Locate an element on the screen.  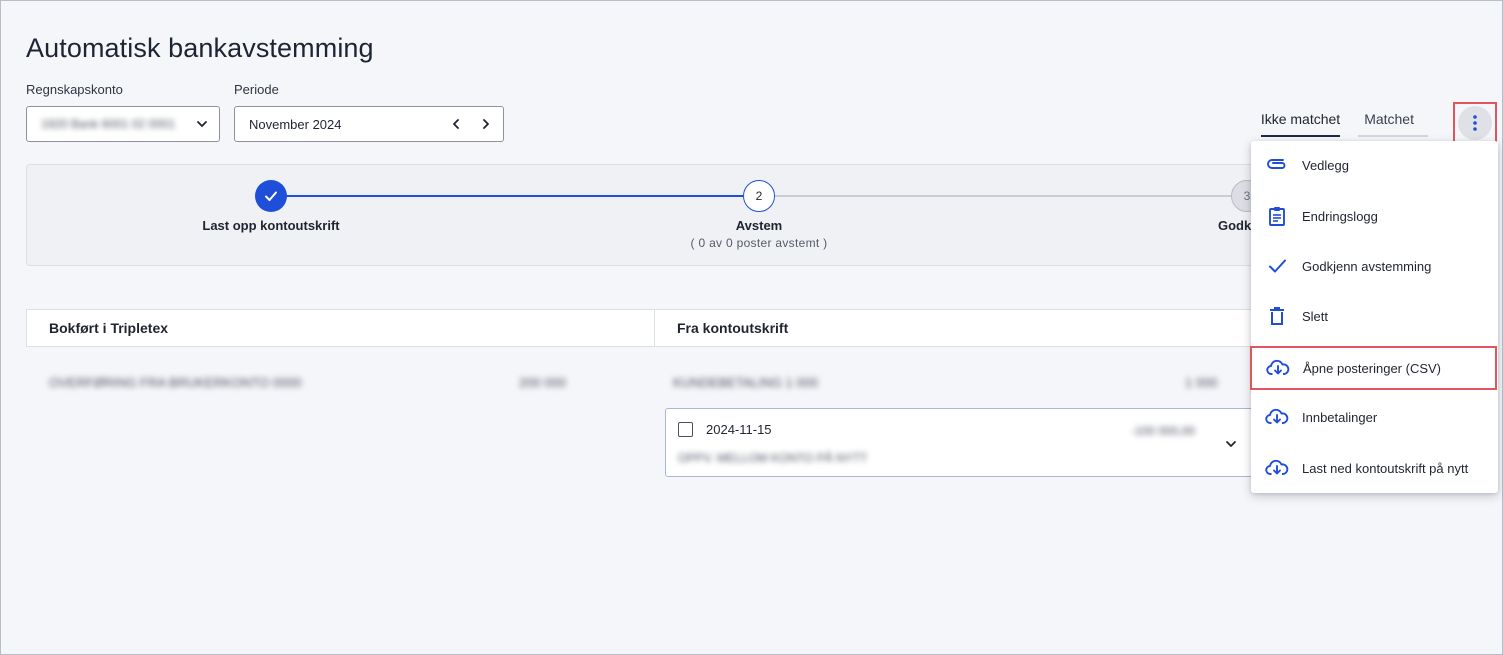
transaction-description: OPPV. MELLOM KONTO PÅ NYTT is located at coordinates (773, 458).